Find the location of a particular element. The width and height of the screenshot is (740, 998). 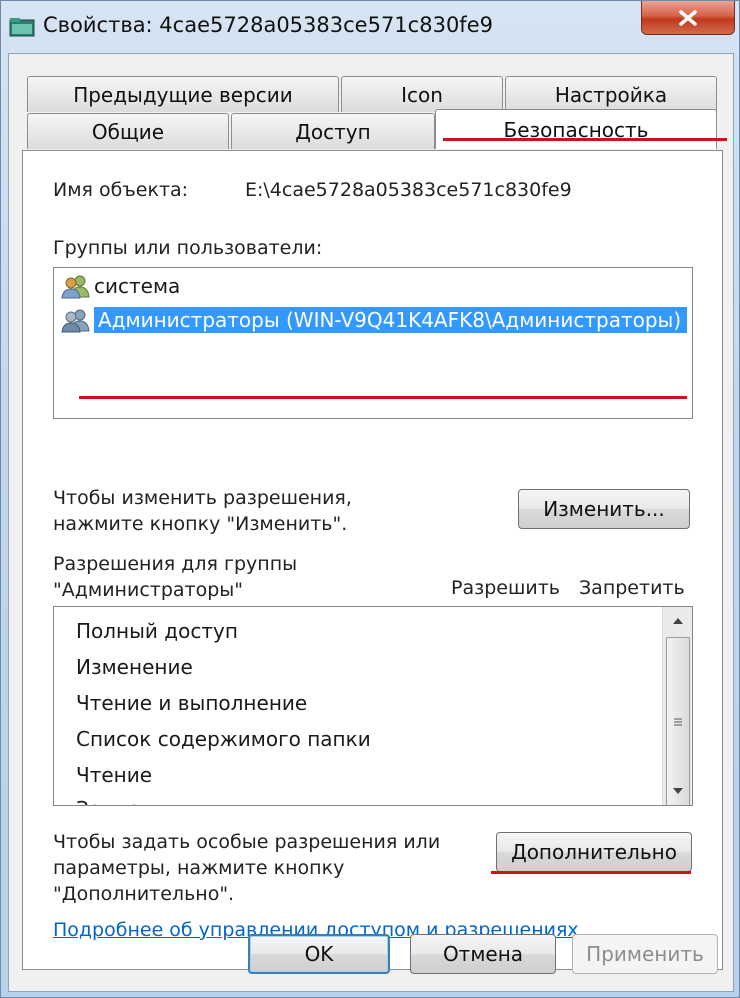

highlight-underline-admin-group is located at coordinates (383, 397).